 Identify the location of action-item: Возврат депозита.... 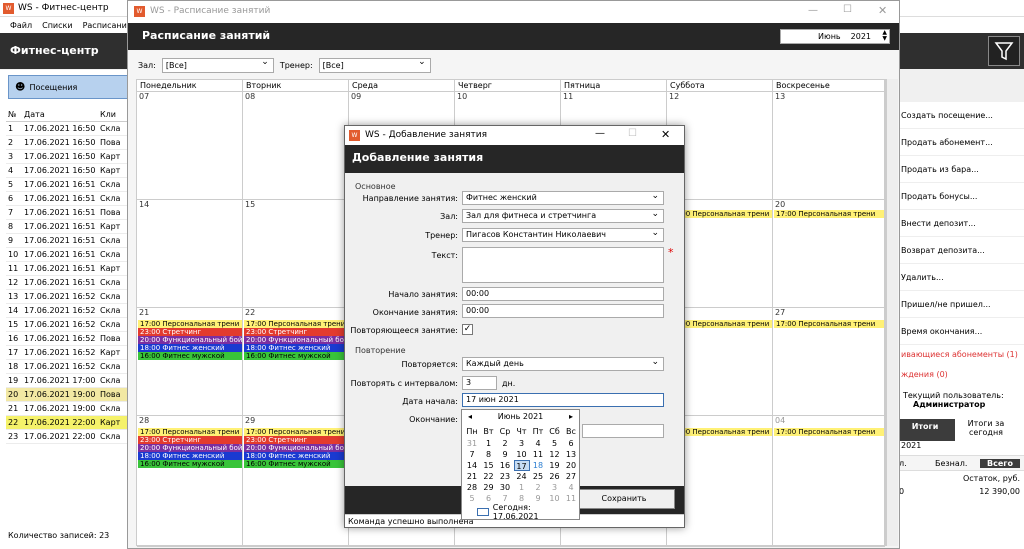
(959, 250).